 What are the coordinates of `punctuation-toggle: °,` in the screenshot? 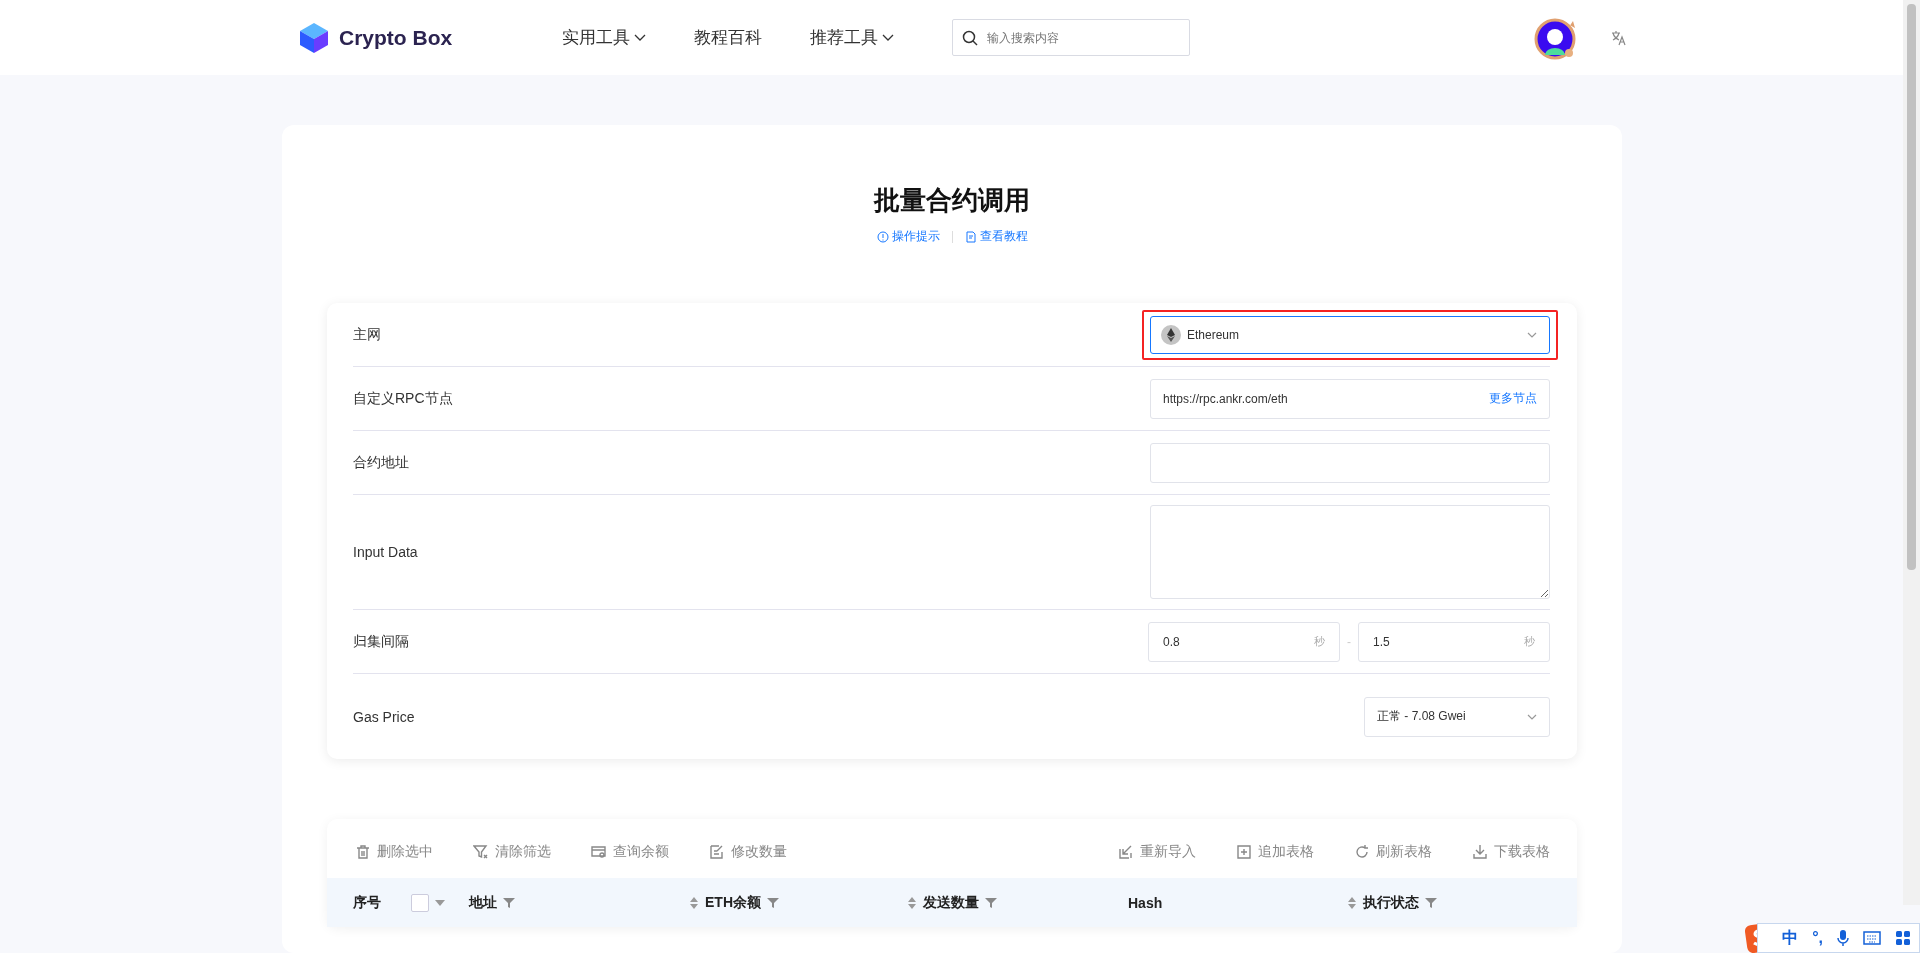 It's located at (1817, 938).